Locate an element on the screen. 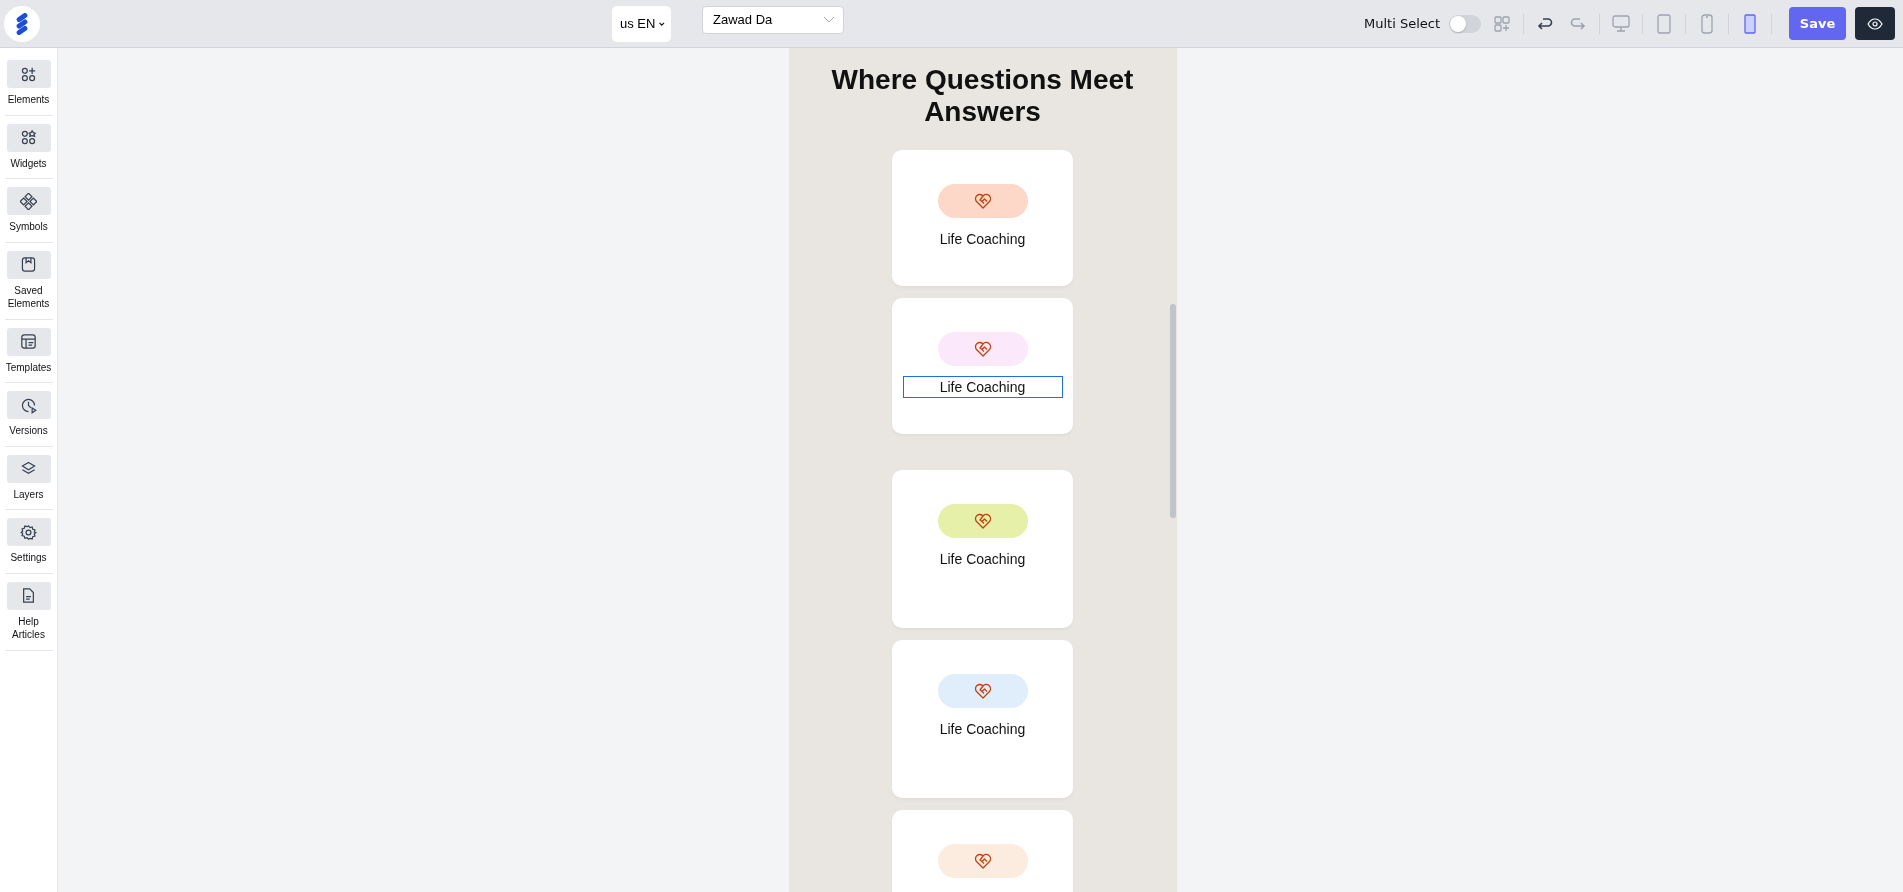  versions-icon is located at coordinates (28, 405).